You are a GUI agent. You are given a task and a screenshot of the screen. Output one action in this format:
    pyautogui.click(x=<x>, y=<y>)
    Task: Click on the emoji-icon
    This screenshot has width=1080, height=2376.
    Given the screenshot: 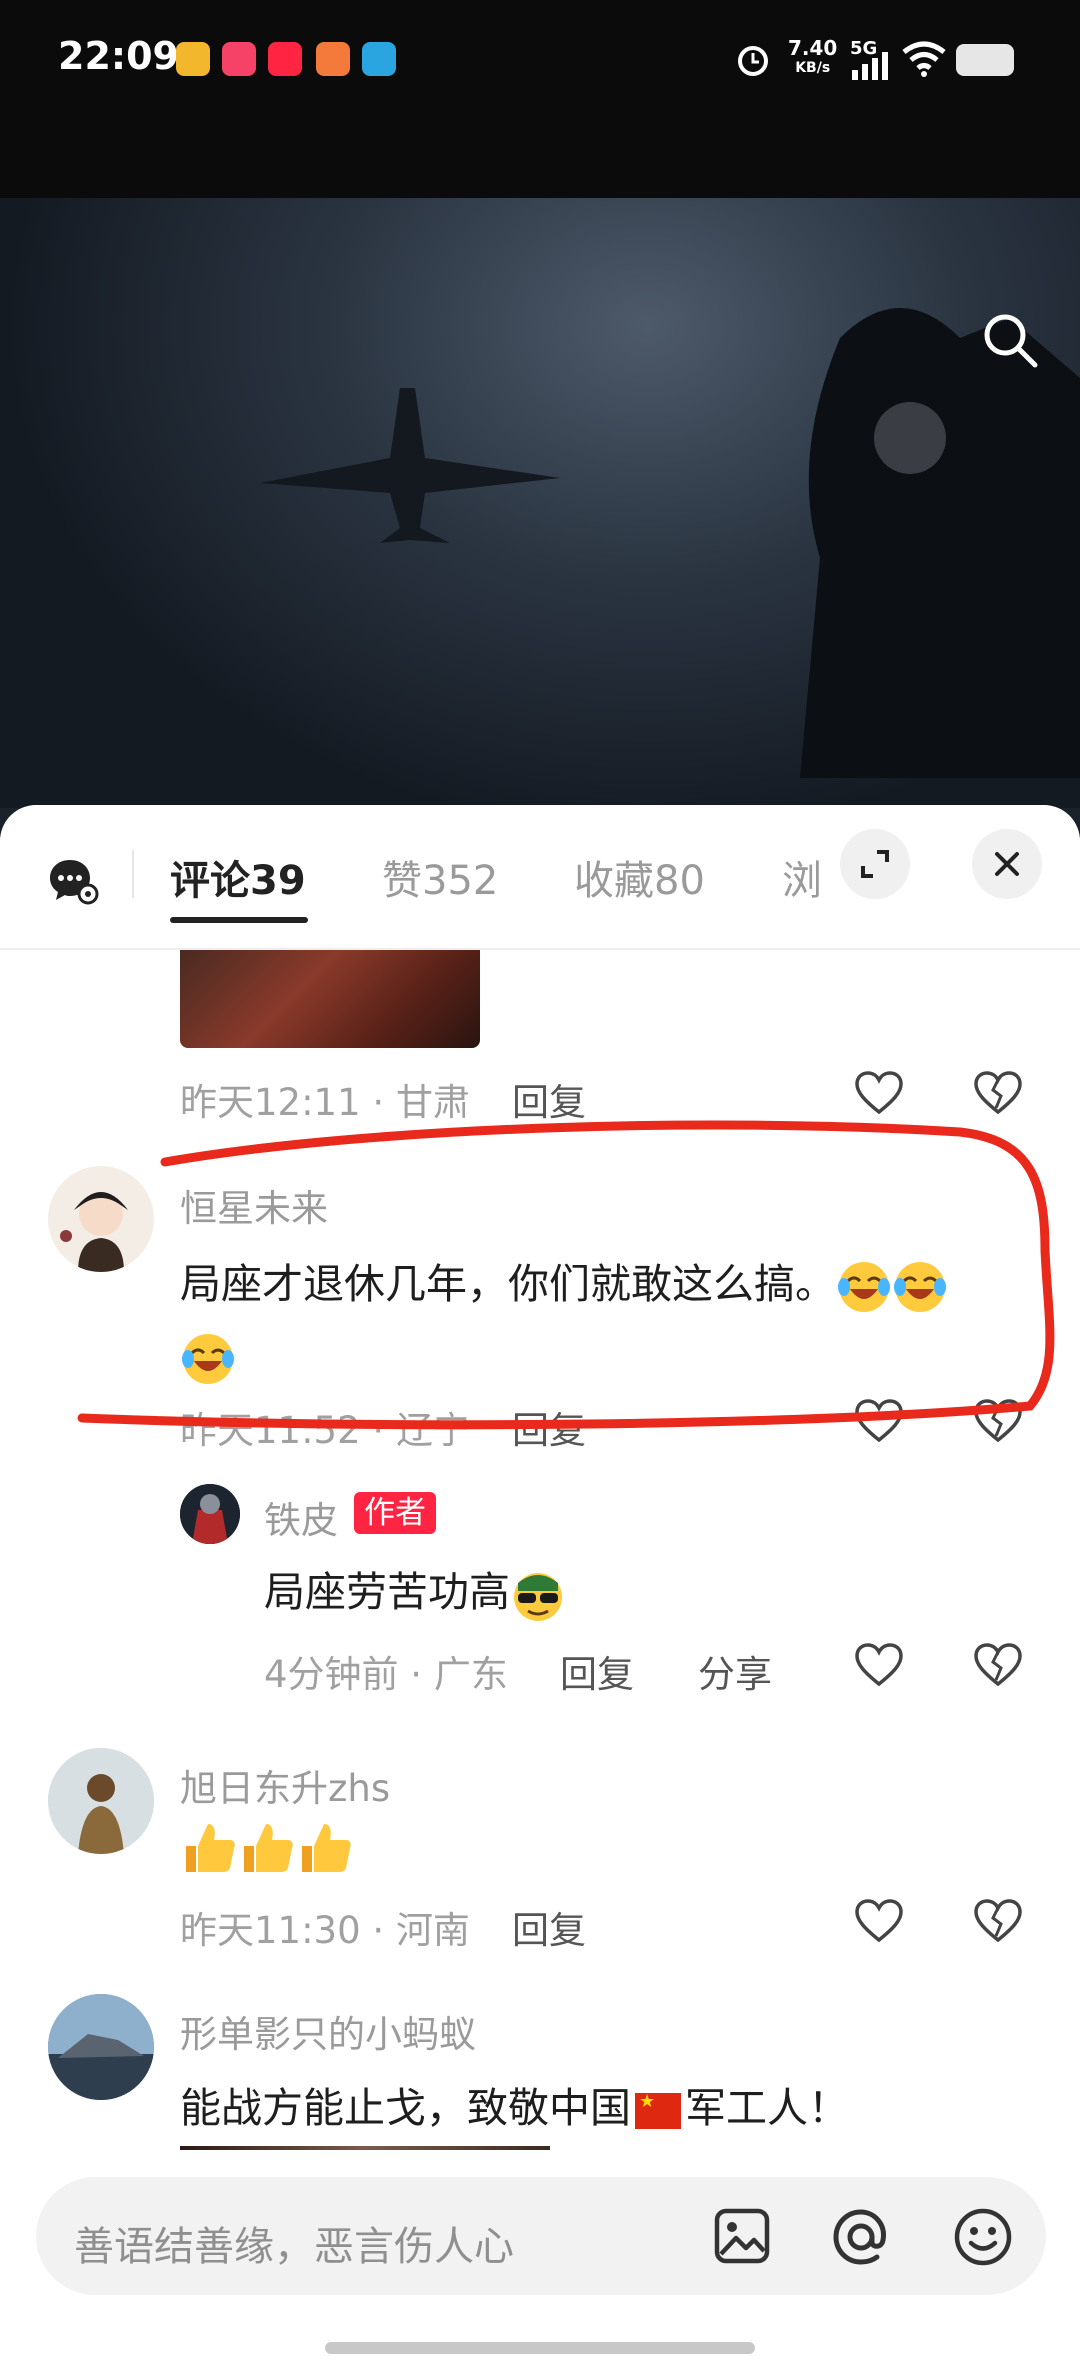 What is the action you would take?
    pyautogui.click(x=983, y=2237)
    